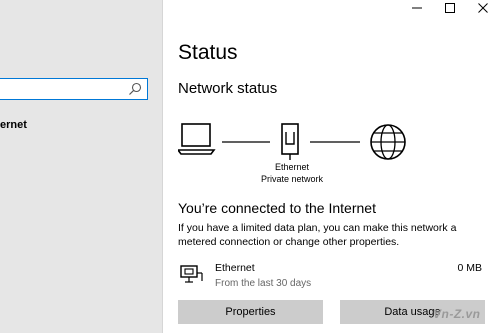  What do you see at coordinates (74, 89) in the screenshot?
I see `search-input` at bounding box center [74, 89].